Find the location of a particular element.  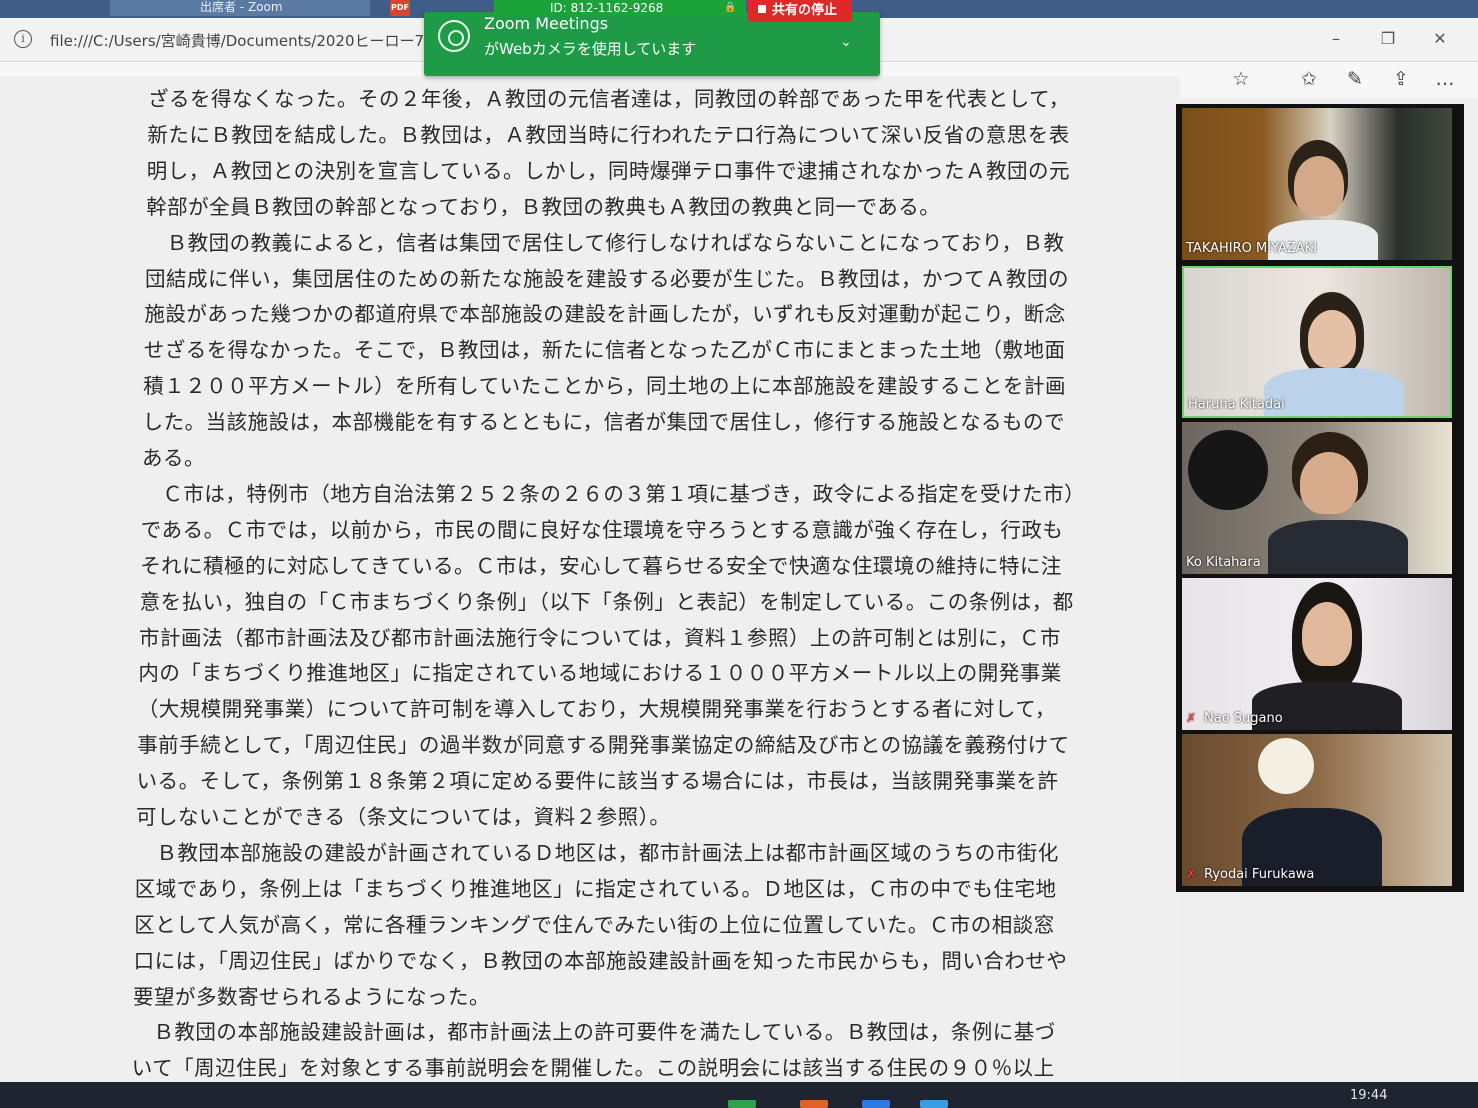

participant-tile-active: Haruna Kitadai is located at coordinates (1317, 342).